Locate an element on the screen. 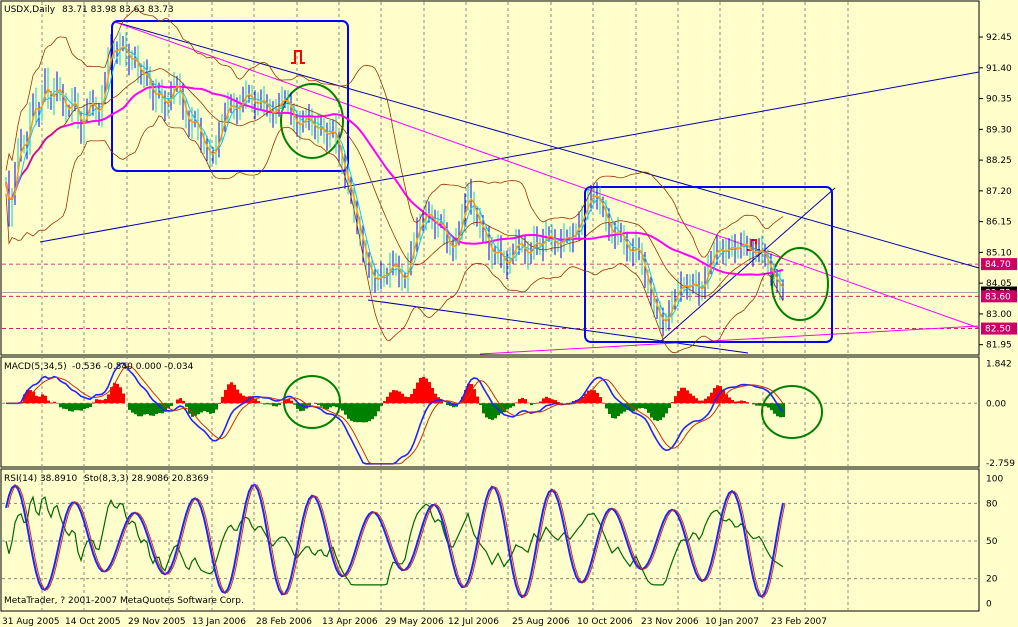  y-tick-label: 81.95 is located at coordinates (999, 346).